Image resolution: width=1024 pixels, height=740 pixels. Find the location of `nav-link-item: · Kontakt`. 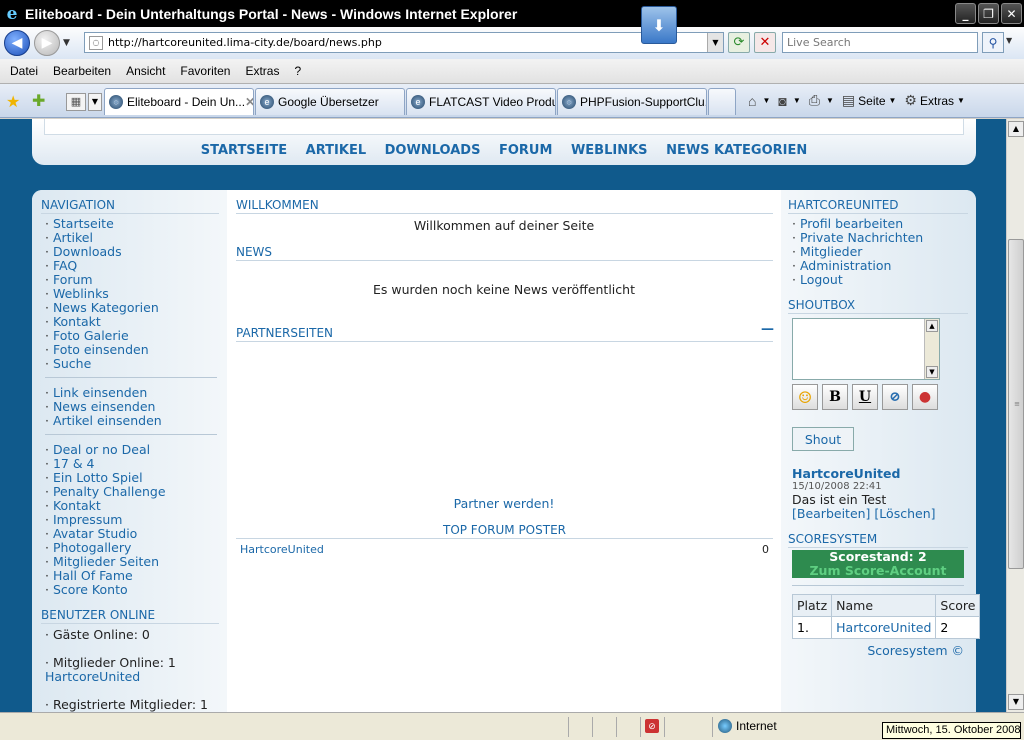

nav-link-item: · Kontakt is located at coordinates (102, 322).